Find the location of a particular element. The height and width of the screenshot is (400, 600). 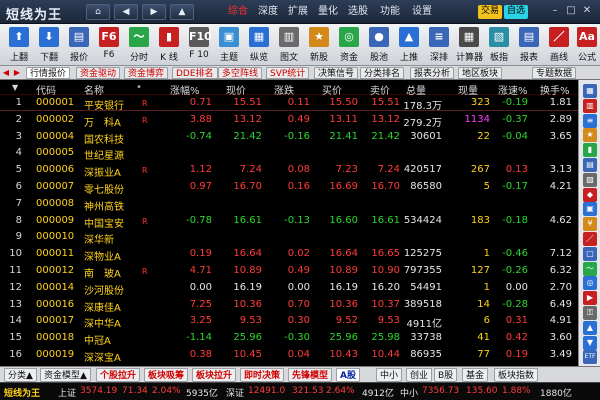

column-header-11: 换手% is located at coordinates (555, 89).